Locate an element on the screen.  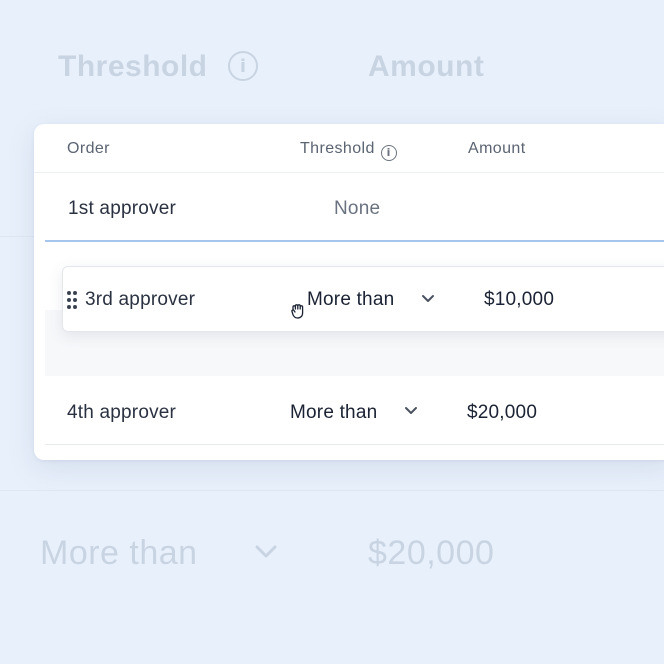
column-header-order: Order is located at coordinates (88, 148).